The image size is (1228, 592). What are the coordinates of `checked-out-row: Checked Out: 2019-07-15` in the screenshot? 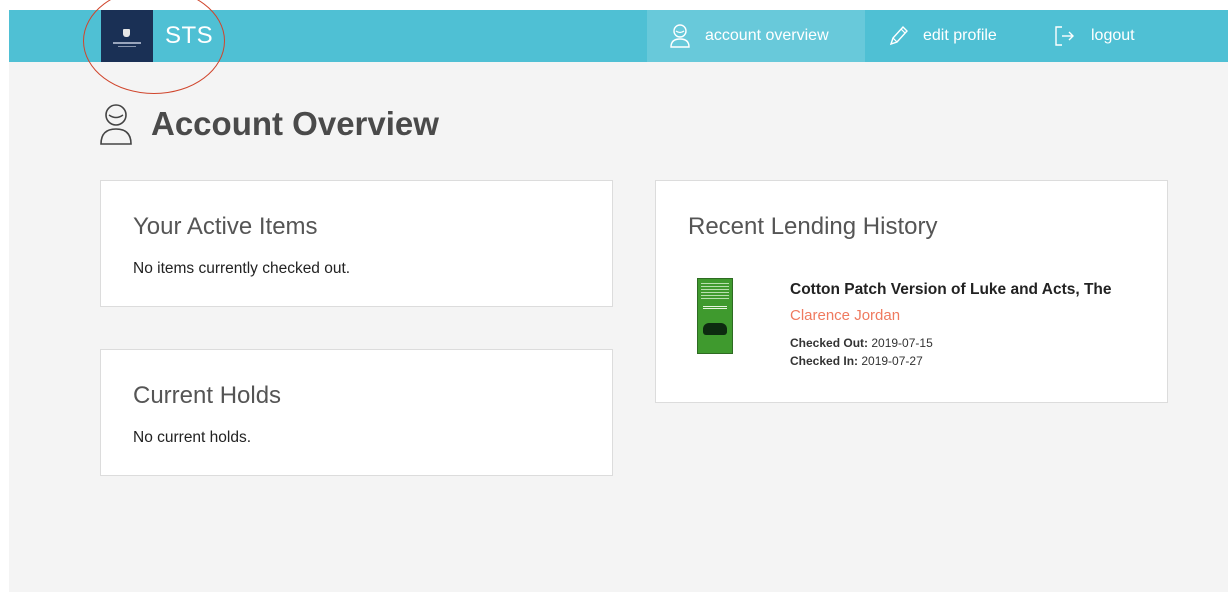 It's located at (861, 343).